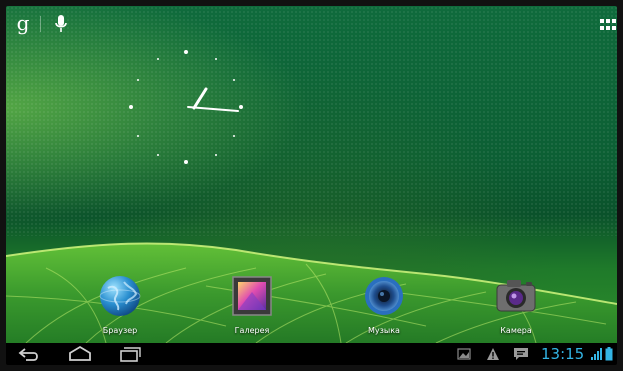 This screenshot has width=623, height=371. I want to click on camera-icon, so click(516, 296).